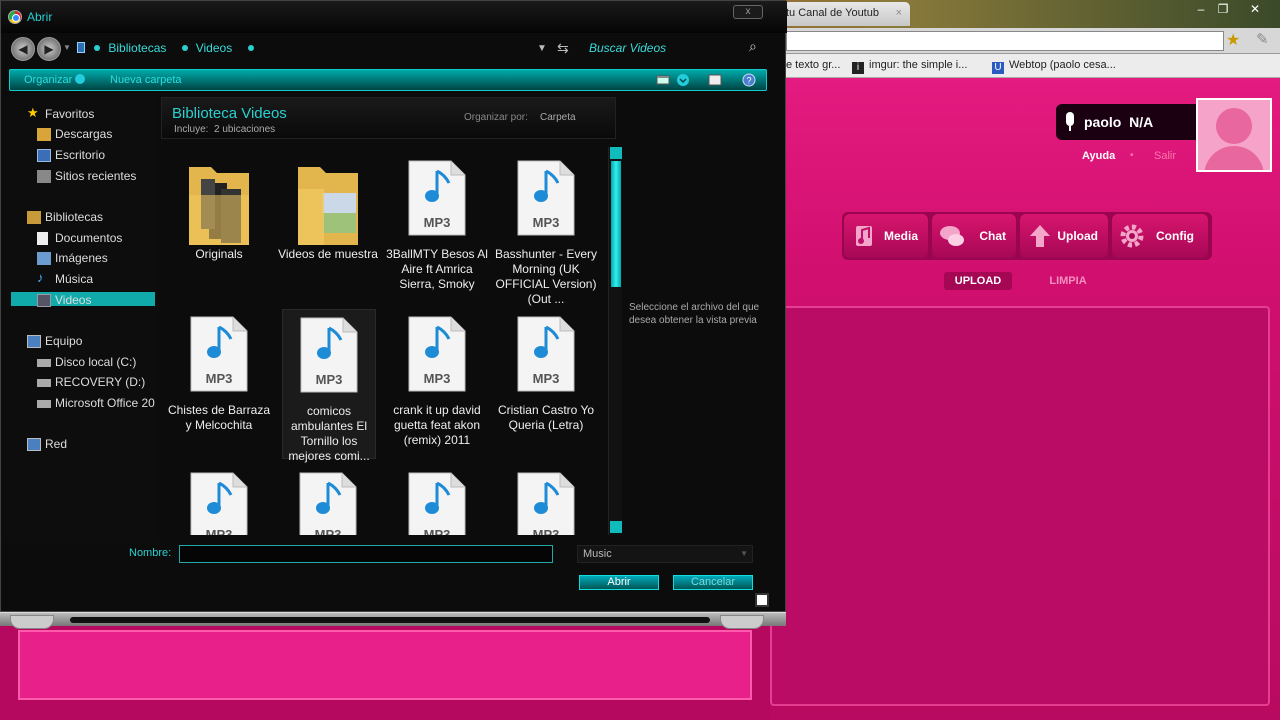 The height and width of the screenshot is (720, 1280). I want to click on dialog-titlebar: Abrir x, so click(394, 17).